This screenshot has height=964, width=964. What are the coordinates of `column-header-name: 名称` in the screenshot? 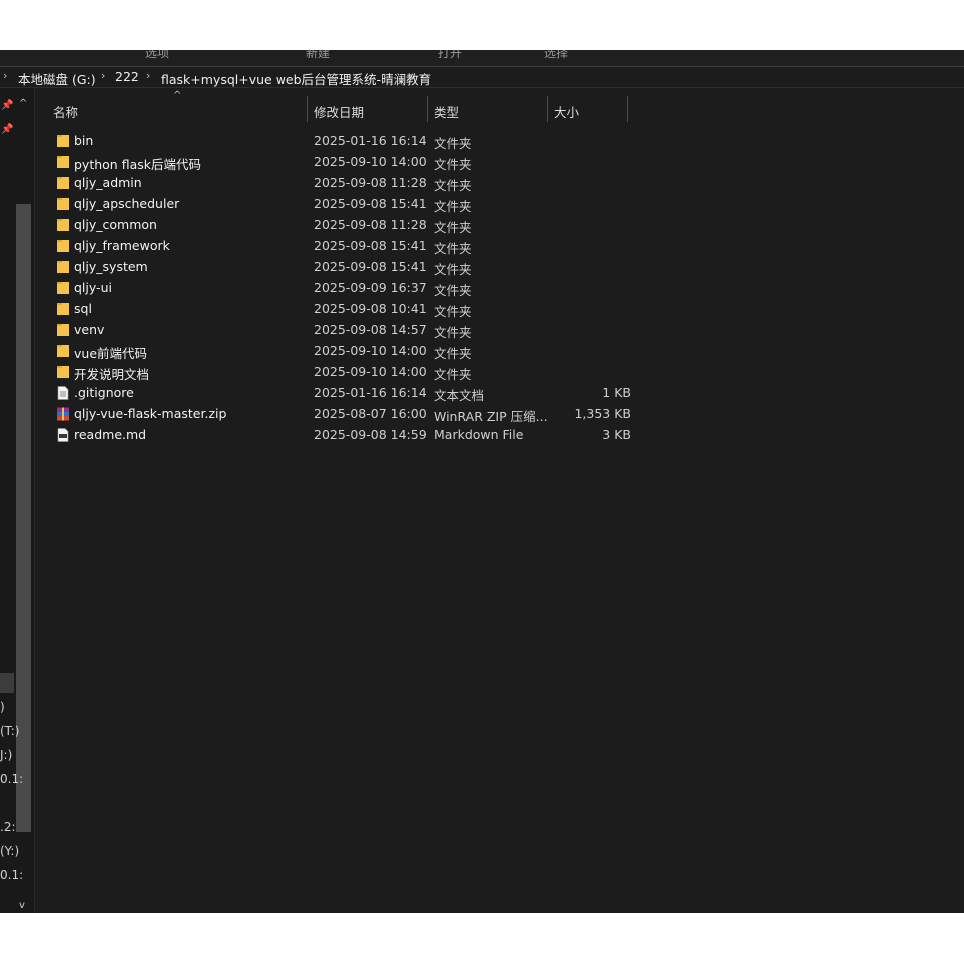 It's located at (171, 110).